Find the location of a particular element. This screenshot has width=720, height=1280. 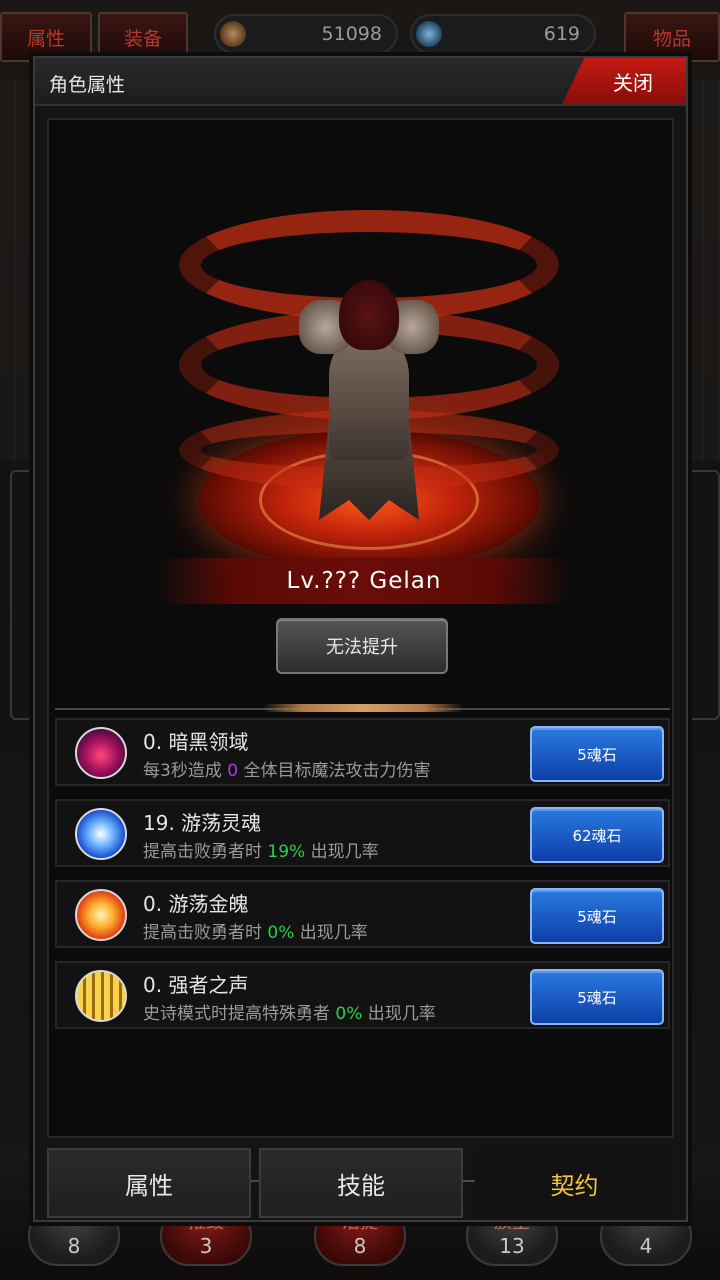

dialog-header: 角色属性 关闭 is located at coordinates (360, 82).